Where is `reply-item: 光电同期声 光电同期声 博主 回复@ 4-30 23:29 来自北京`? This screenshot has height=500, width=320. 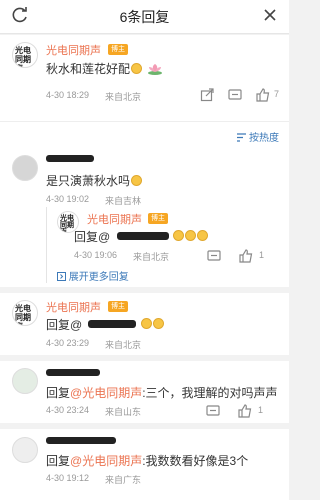 reply-item: 光电同期声 光电同期声 博主 回复@ 4-30 23:29 来自北京 is located at coordinates (144, 324).